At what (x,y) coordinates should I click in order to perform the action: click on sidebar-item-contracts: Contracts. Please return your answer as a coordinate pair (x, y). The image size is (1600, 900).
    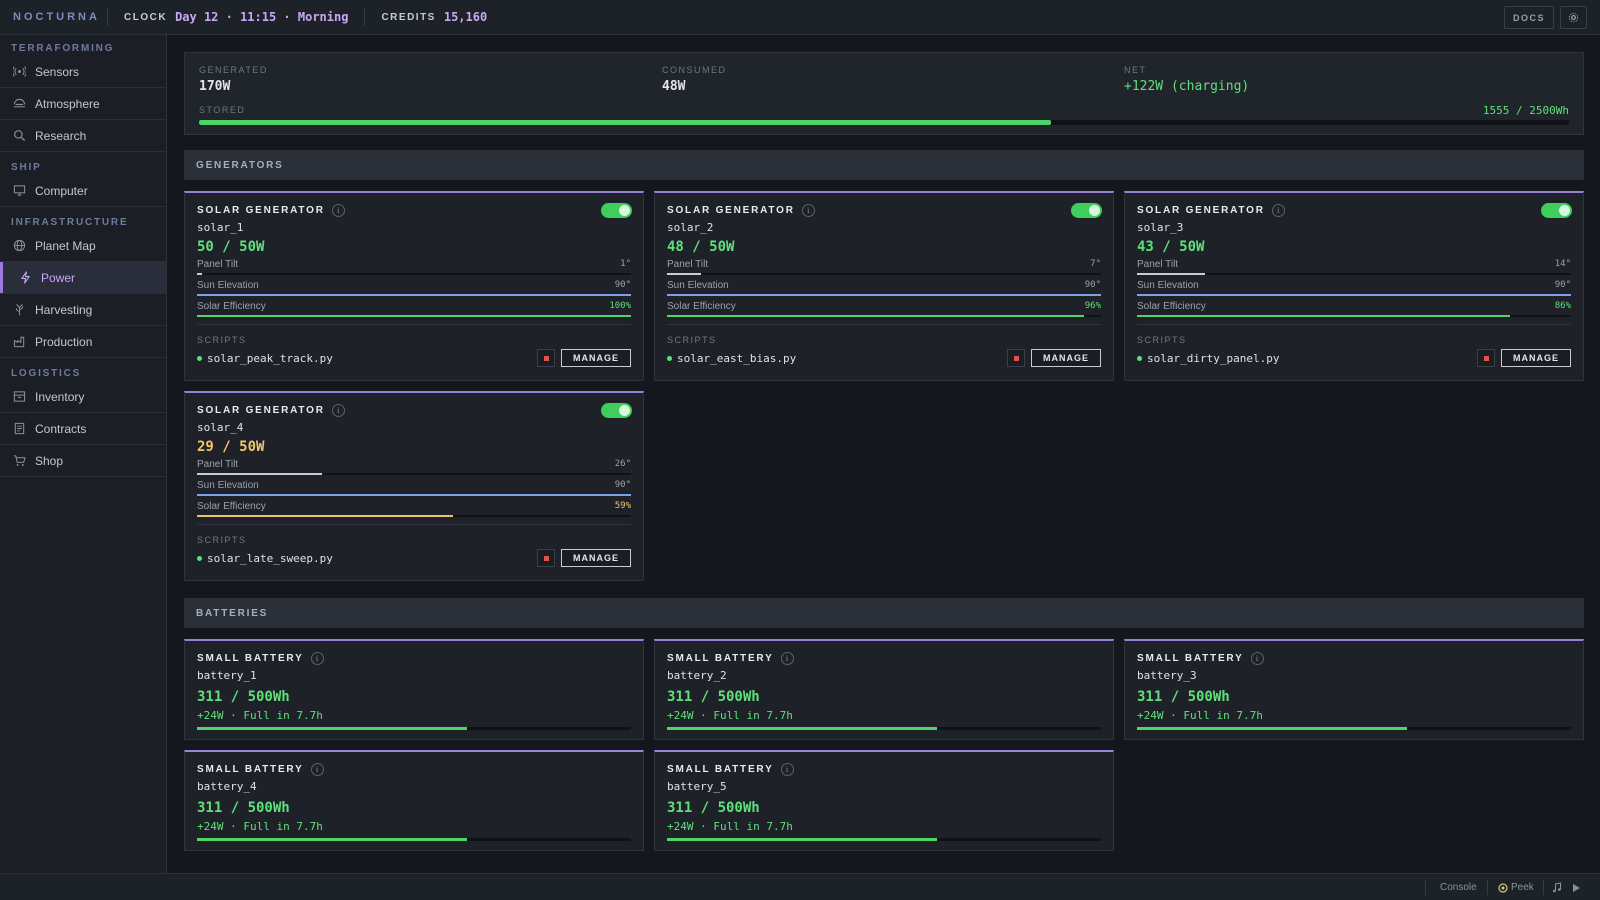
    Looking at the image, I should click on (83, 429).